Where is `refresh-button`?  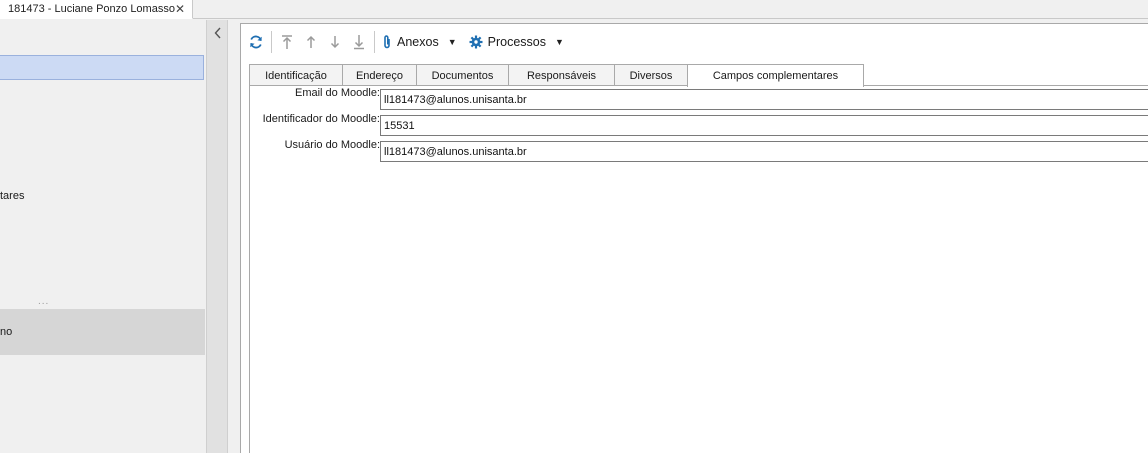 refresh-button is located at coordinates (256, 42).